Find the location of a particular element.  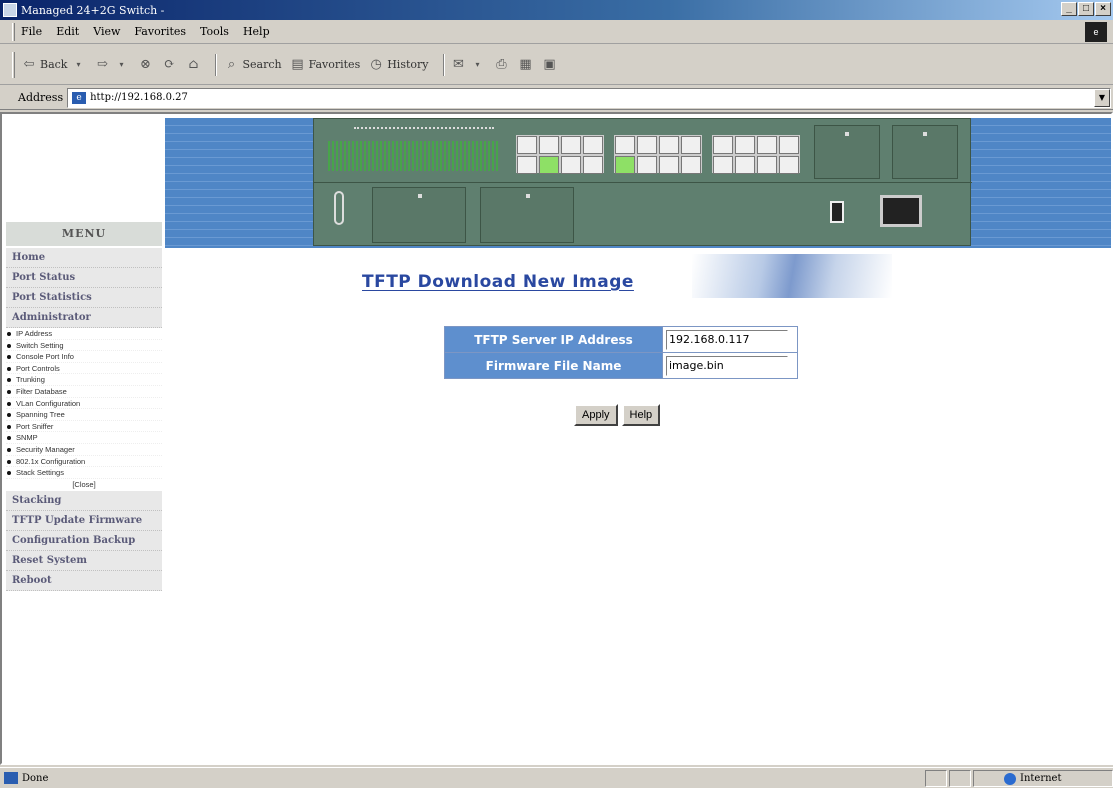

edit-icon: ▦ is located at coordinates (525, 64).